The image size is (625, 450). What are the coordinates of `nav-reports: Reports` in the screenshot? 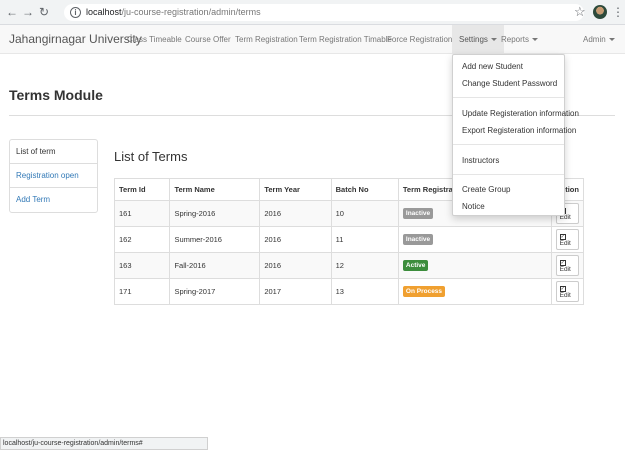 It's located at (520, 39).